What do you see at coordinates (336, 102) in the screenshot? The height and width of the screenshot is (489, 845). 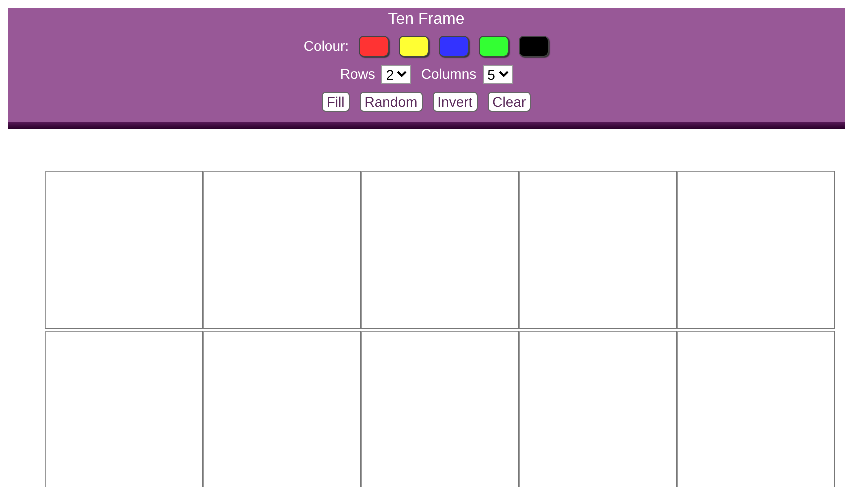 I see `action-button: Fill` at bounding box center [336, 102].